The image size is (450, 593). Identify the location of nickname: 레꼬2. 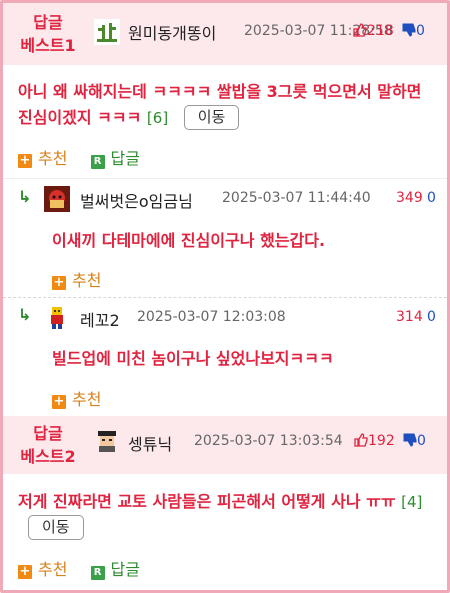
(100, 319).